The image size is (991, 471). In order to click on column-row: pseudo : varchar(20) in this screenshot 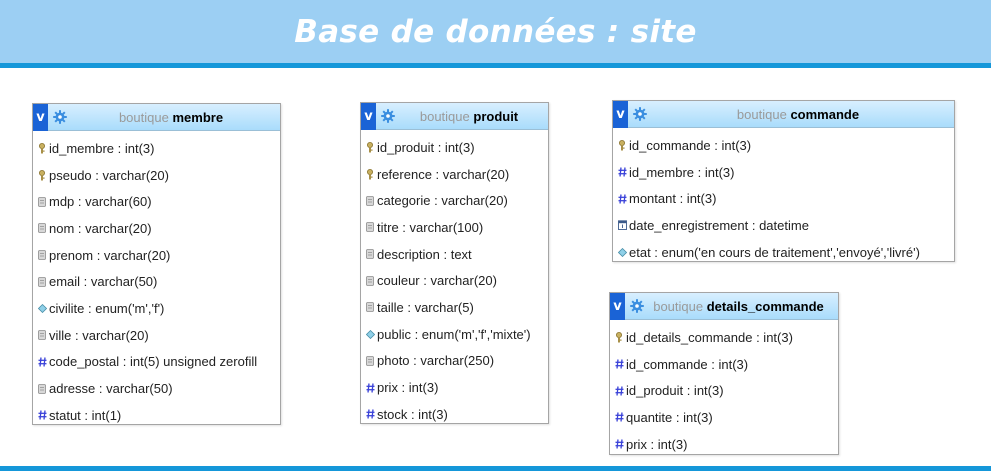, I will do `click(156, 175)`.